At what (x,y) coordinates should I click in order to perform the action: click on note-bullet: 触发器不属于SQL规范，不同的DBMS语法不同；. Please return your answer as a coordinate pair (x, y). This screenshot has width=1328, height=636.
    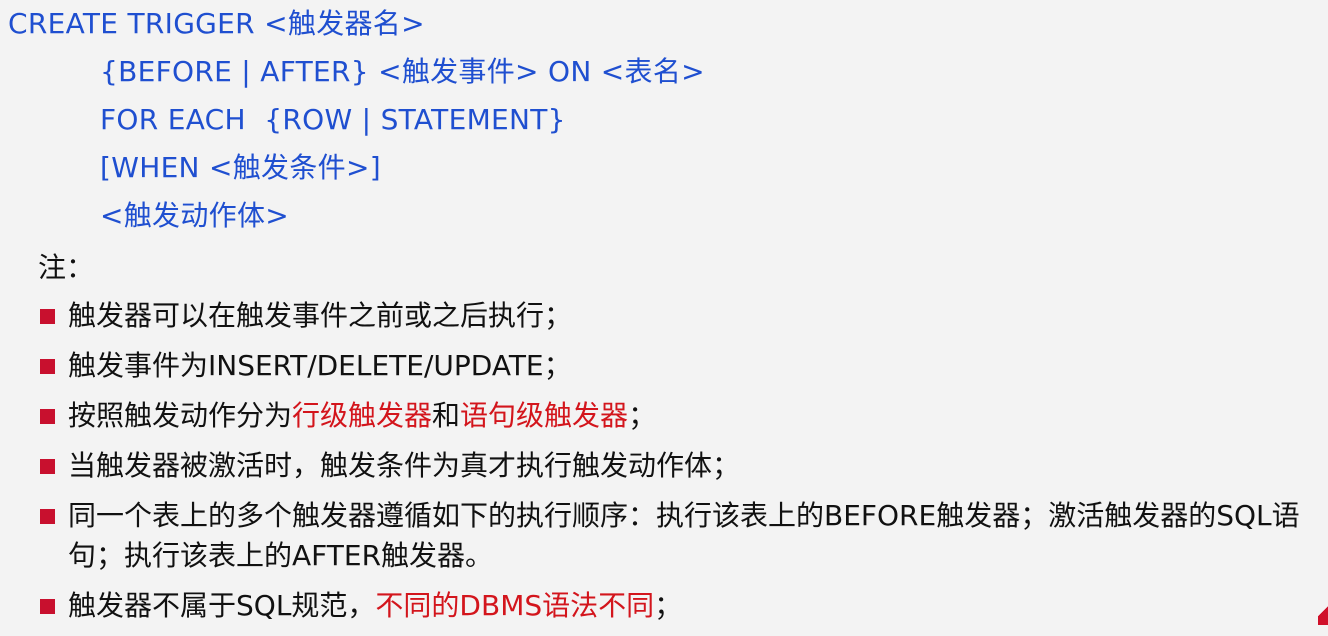
    Looking at the image, I should click on (683, 606).